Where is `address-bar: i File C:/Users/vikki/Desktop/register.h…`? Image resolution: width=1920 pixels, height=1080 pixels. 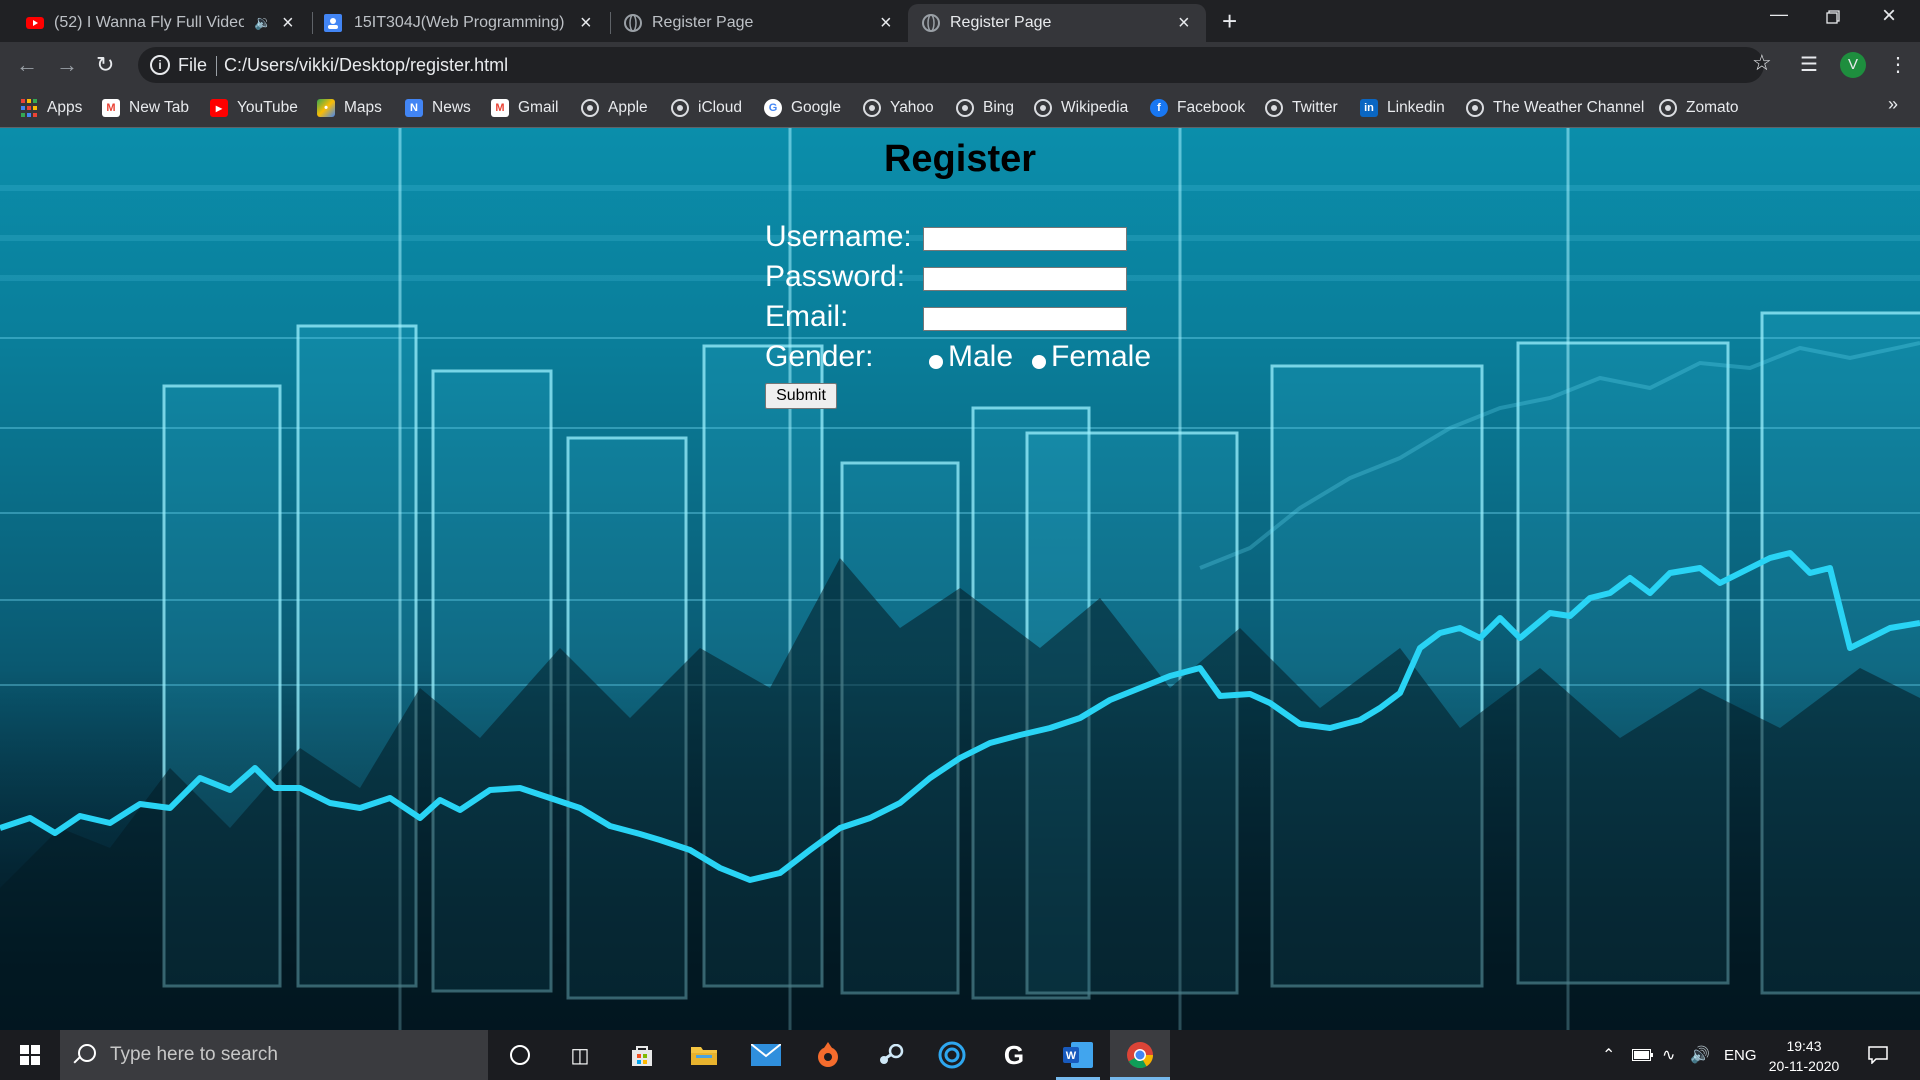 address-bar: i File C:/Users/vikki/Desktop/register.h… is located at coordinates (951, 65).